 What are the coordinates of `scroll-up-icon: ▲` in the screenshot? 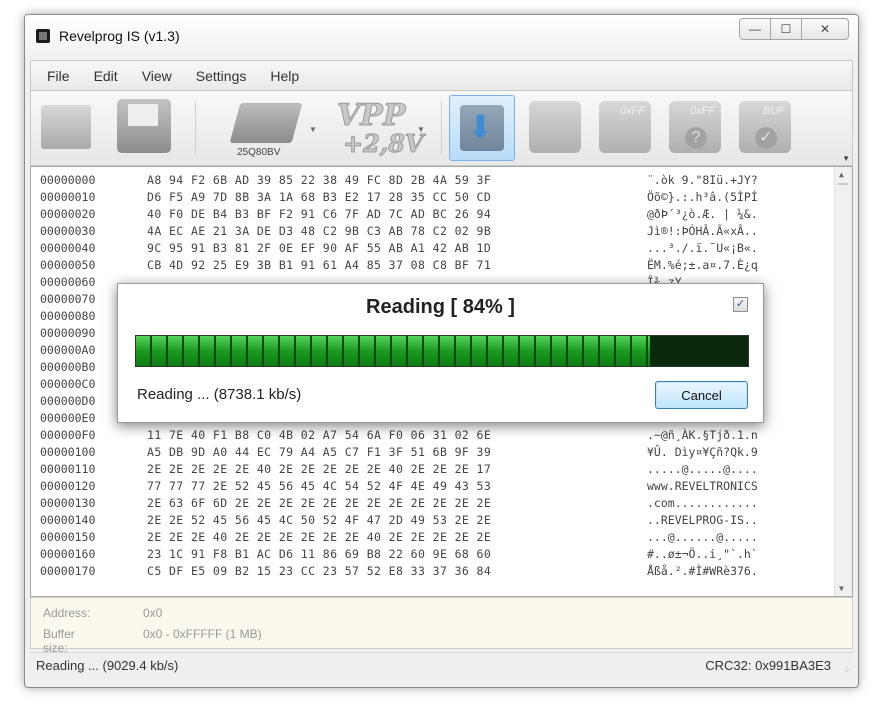 It's located at (841, 174).